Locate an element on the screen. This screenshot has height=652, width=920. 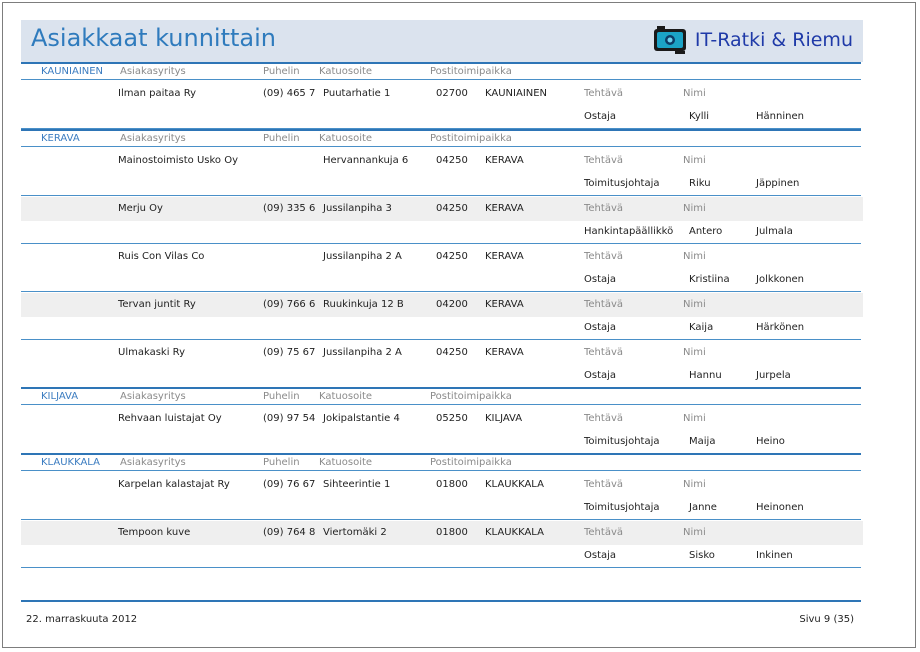
customer-zip: 05250 is located at coordinates (452, 418).